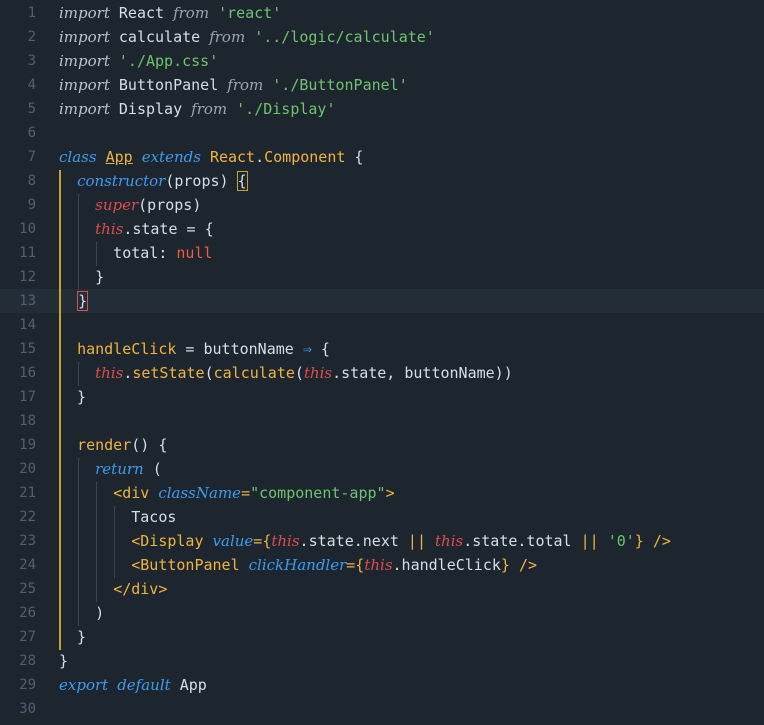  I want to click on line-number: 9, so click(31, 205).